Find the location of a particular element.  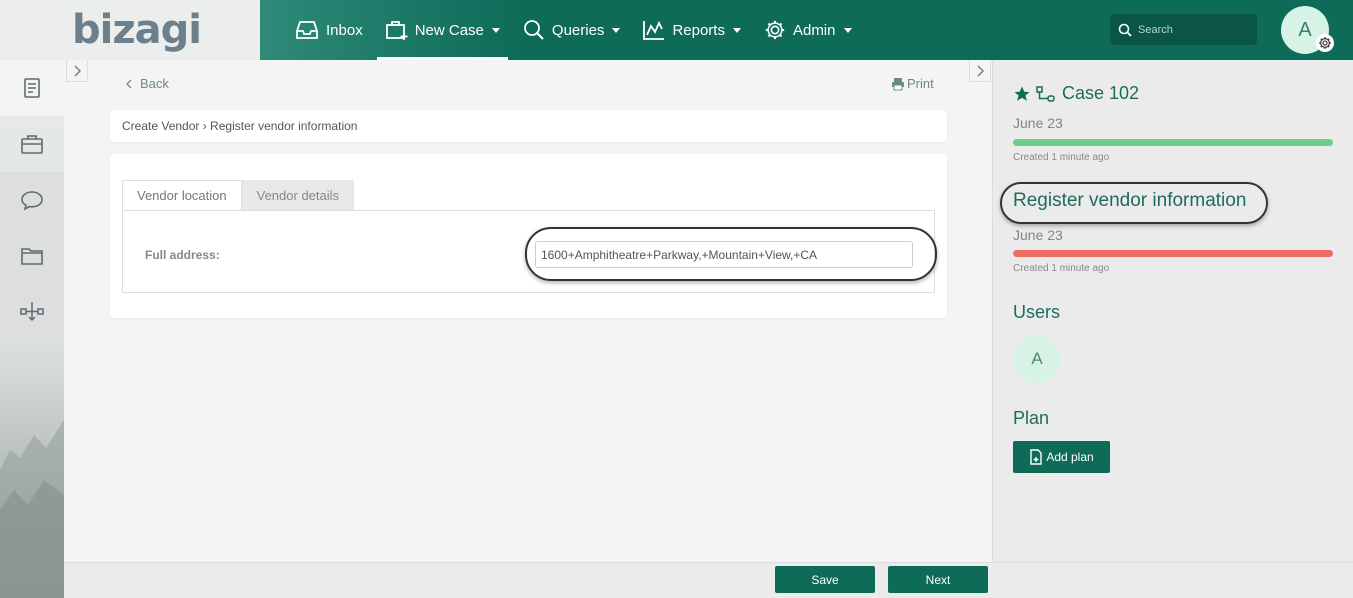

case-user-avatar: A is located at coordinates (1037, 359).